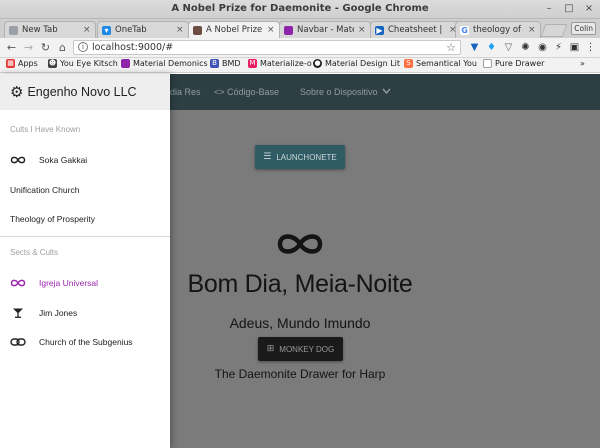 This screenshot has width=600, height=448. I want to click on tab-new-tab: New Tab ×, so click(50, 29).